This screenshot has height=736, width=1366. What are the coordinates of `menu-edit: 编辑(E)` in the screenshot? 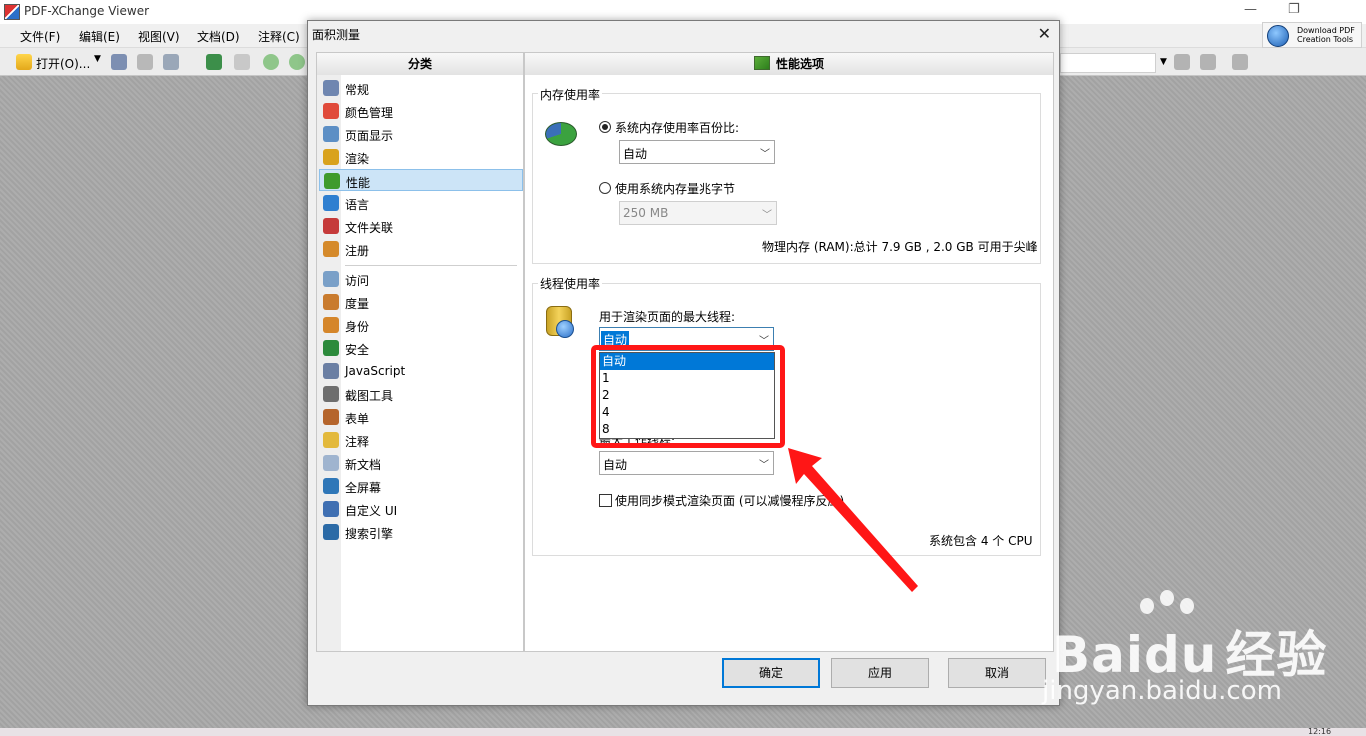 It's located at (99, 36).